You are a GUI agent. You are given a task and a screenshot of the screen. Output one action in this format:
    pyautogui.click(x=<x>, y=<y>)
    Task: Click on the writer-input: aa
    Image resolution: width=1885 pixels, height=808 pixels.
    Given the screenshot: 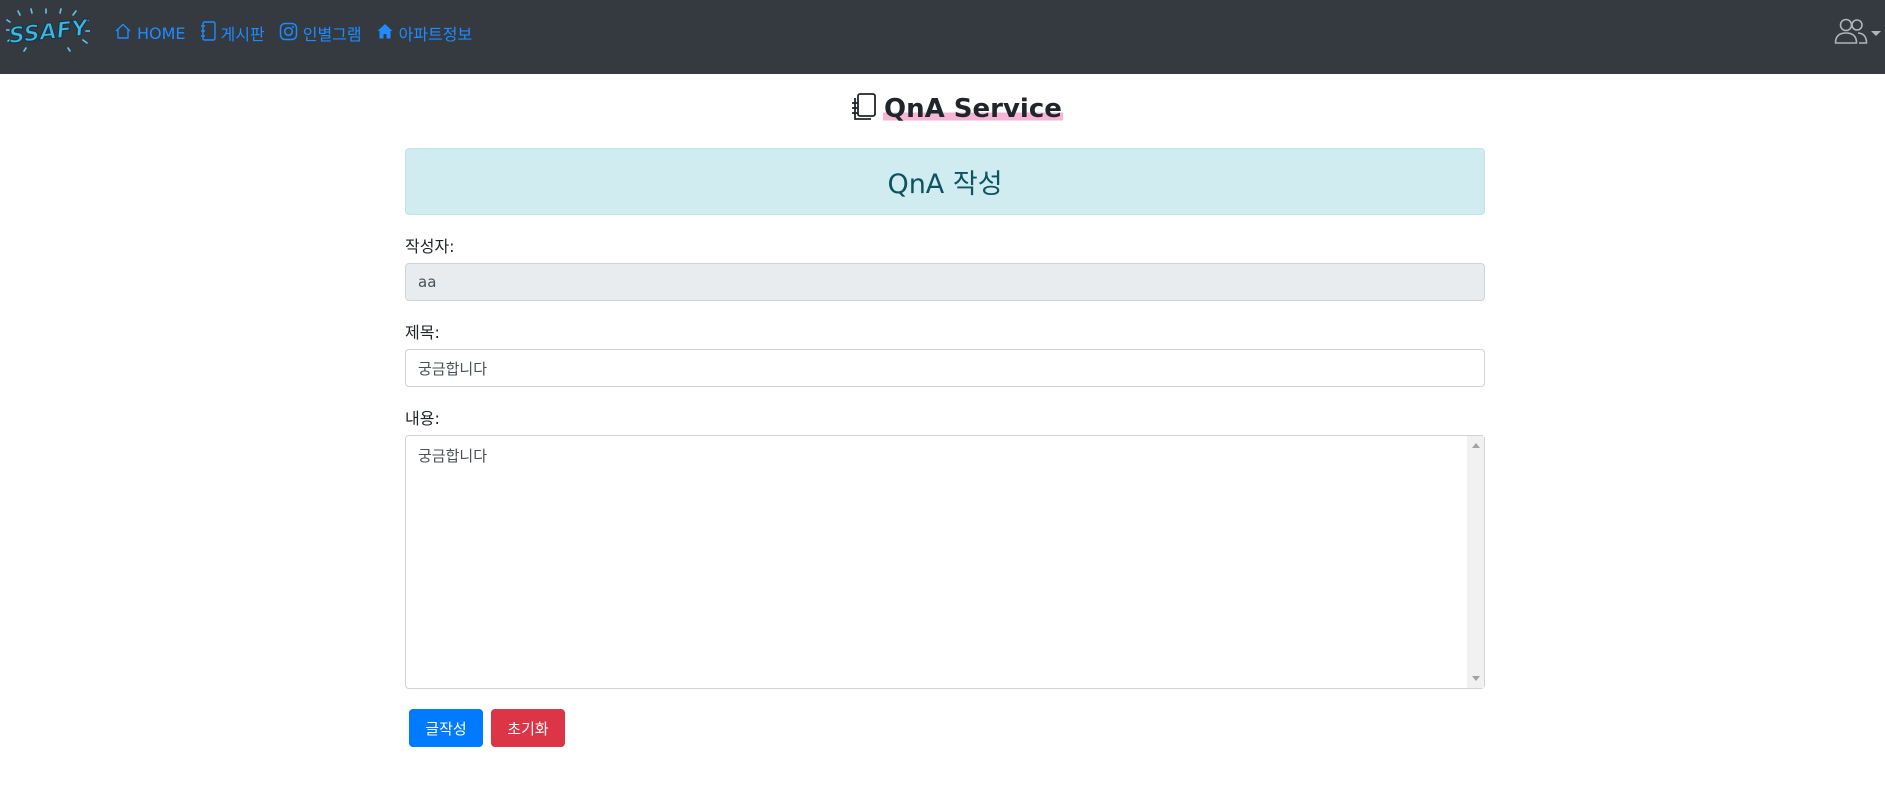 What is the action you would take?
    pyautogui.click(x=945, y=282)
    